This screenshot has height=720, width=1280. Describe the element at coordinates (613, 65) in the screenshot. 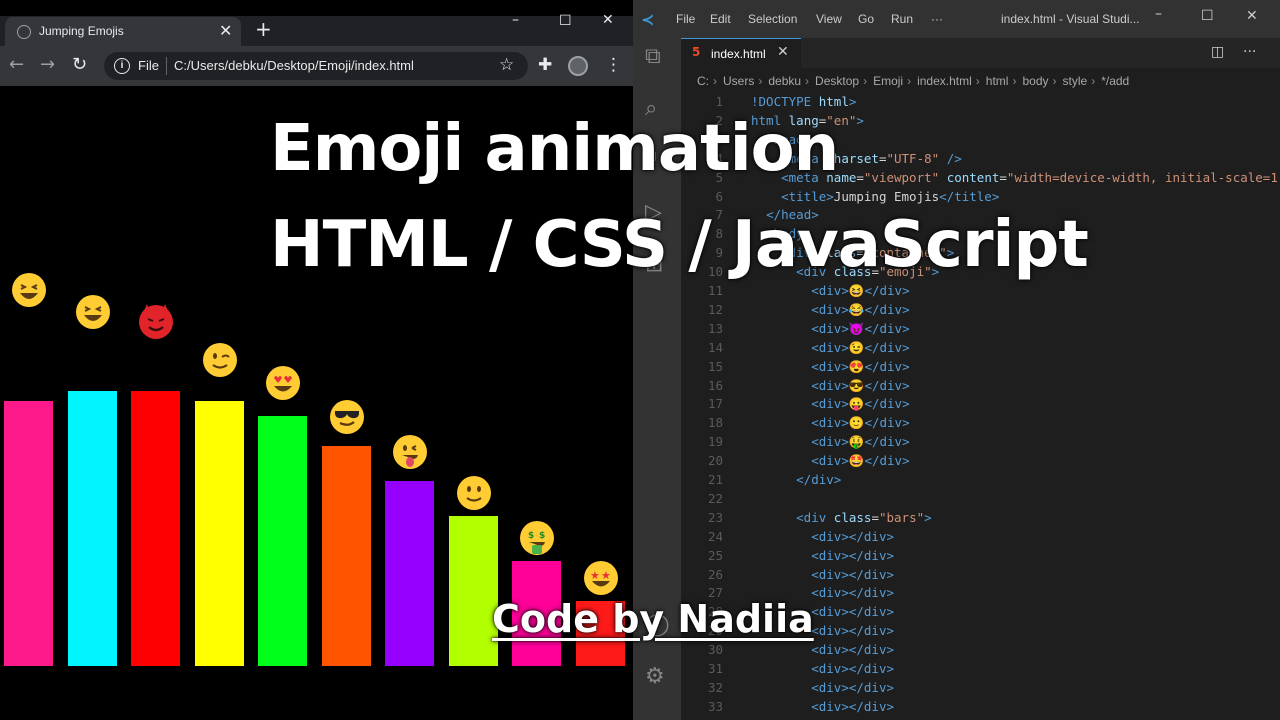

I see `menu-dots-icon: ⋮` at that location.